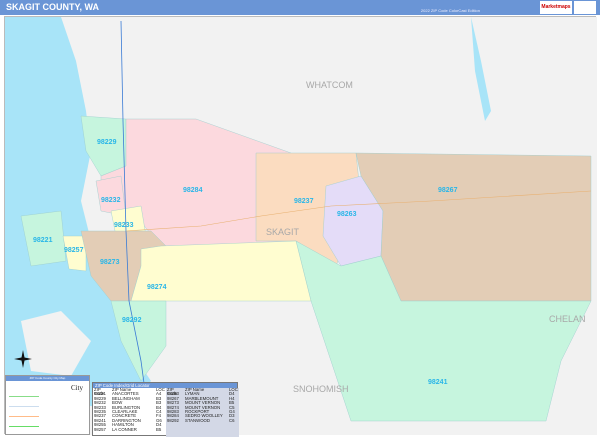 The height and width of the screenshot is (440, 600). I want to click on map-title: SKAGIT COUNTY, WA, so click(53, 7).